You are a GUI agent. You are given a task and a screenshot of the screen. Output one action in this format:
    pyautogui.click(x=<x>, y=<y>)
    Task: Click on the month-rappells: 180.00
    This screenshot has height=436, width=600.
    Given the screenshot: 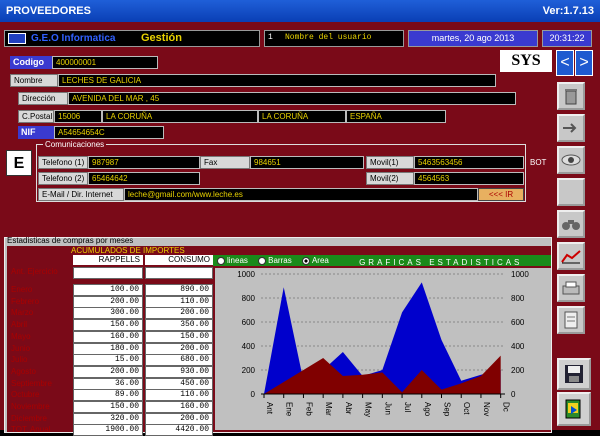 What is the action you would take?
    pyautogui.click(x=108, y=348)
    